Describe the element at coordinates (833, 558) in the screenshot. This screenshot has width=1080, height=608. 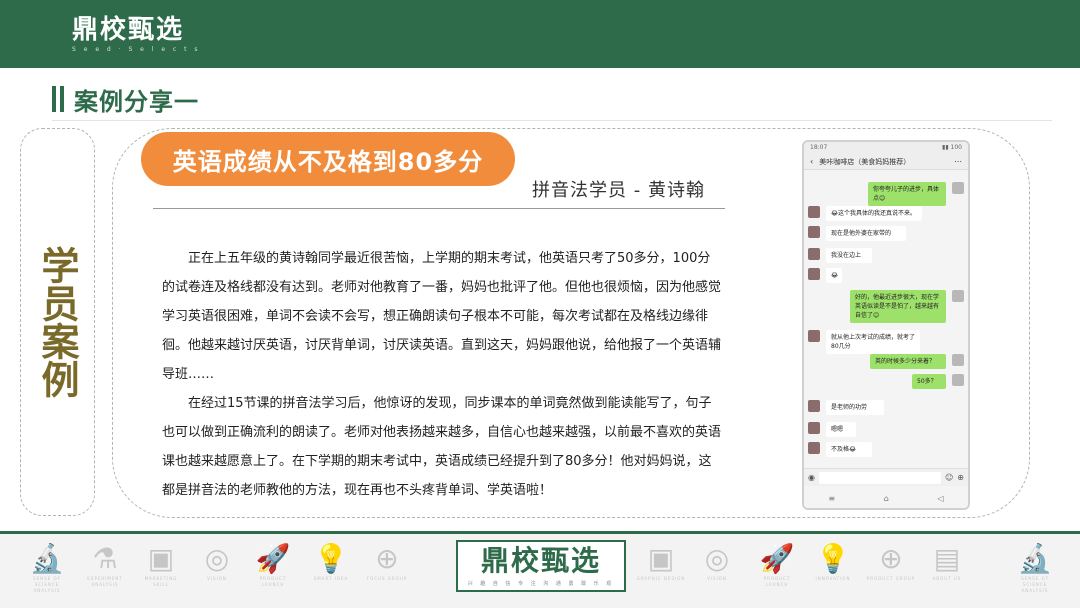
I see `bulb-icon-2-glyph: 💡` at that location.